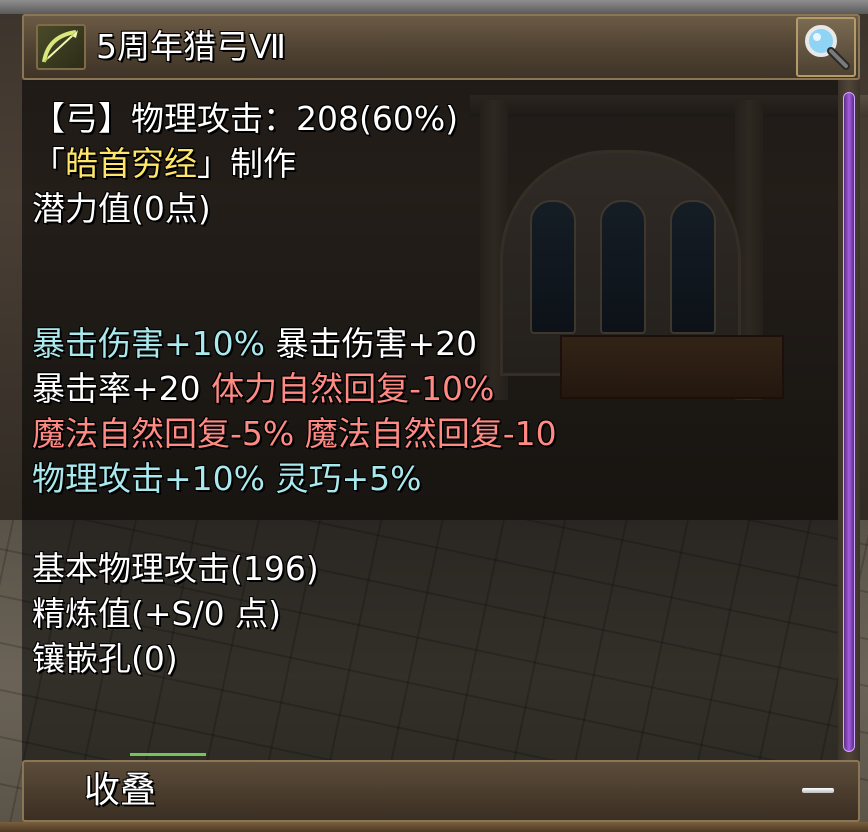 The width and height of the screenshot is (868, 832). What do you see at coordinates (432, 208) in the screenshot?
I see `potential-line: 潜力值(0点)` at bounding box center [432, 208].